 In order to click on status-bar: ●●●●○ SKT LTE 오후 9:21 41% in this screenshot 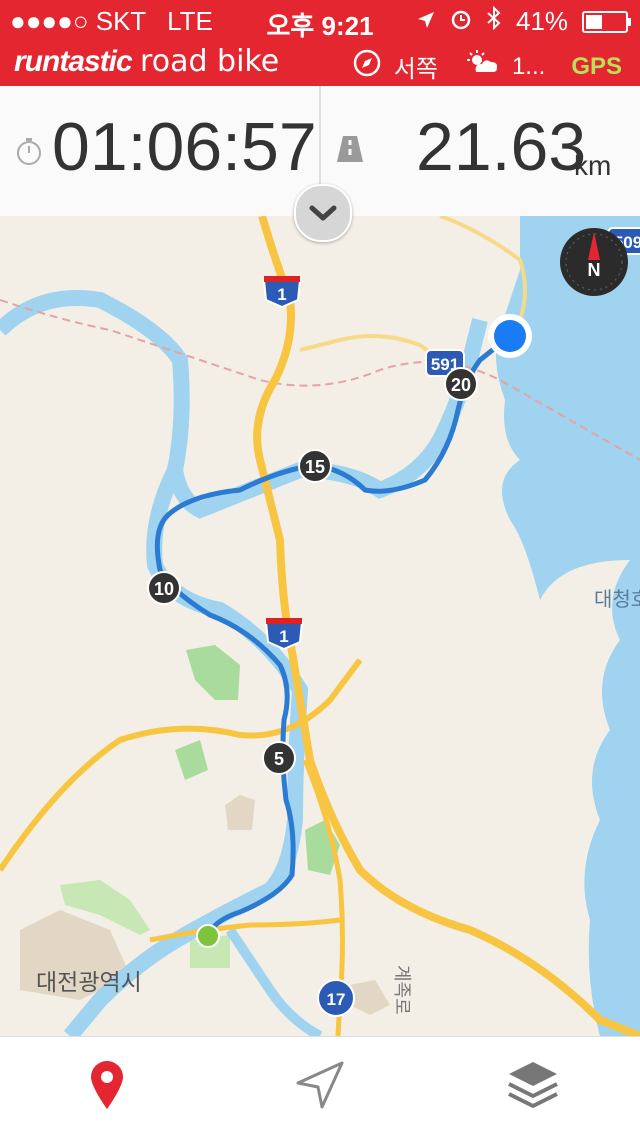, I will do `click(320, 20)`.